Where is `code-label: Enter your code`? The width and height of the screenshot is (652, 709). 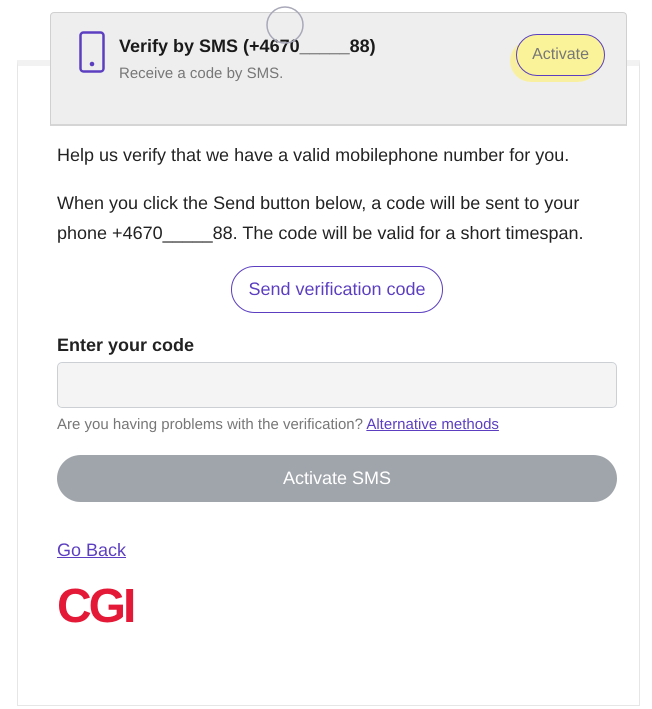
code-label: Enter your code is located at coordinates (126, 345).